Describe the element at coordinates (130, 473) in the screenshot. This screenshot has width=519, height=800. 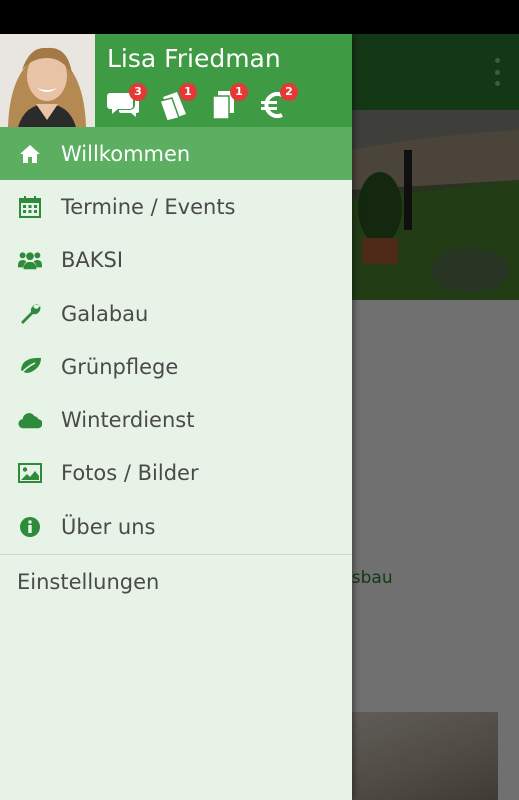
I see `menu-item-label: Fotos / Bilder` at that location.